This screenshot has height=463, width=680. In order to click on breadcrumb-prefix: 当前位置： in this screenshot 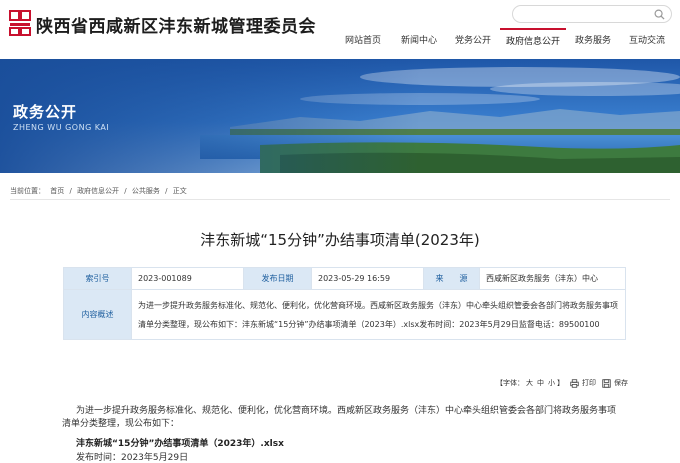, I will do `click(27, 191)`.